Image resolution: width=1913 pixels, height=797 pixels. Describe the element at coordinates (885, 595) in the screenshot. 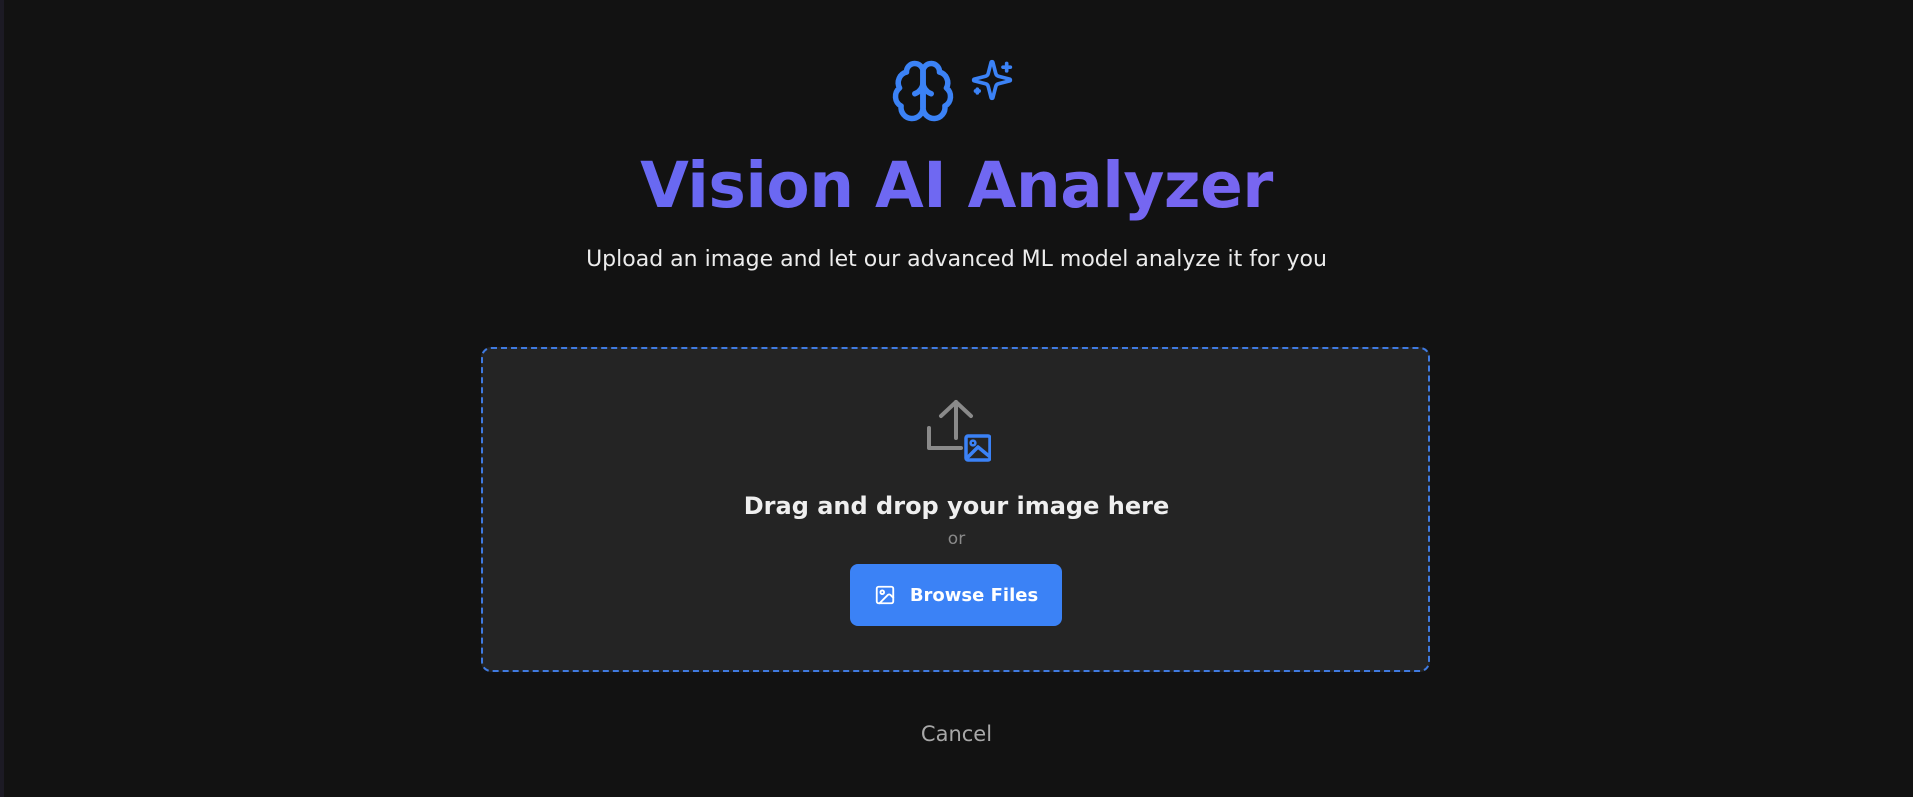

I see `image-icon` at that location.